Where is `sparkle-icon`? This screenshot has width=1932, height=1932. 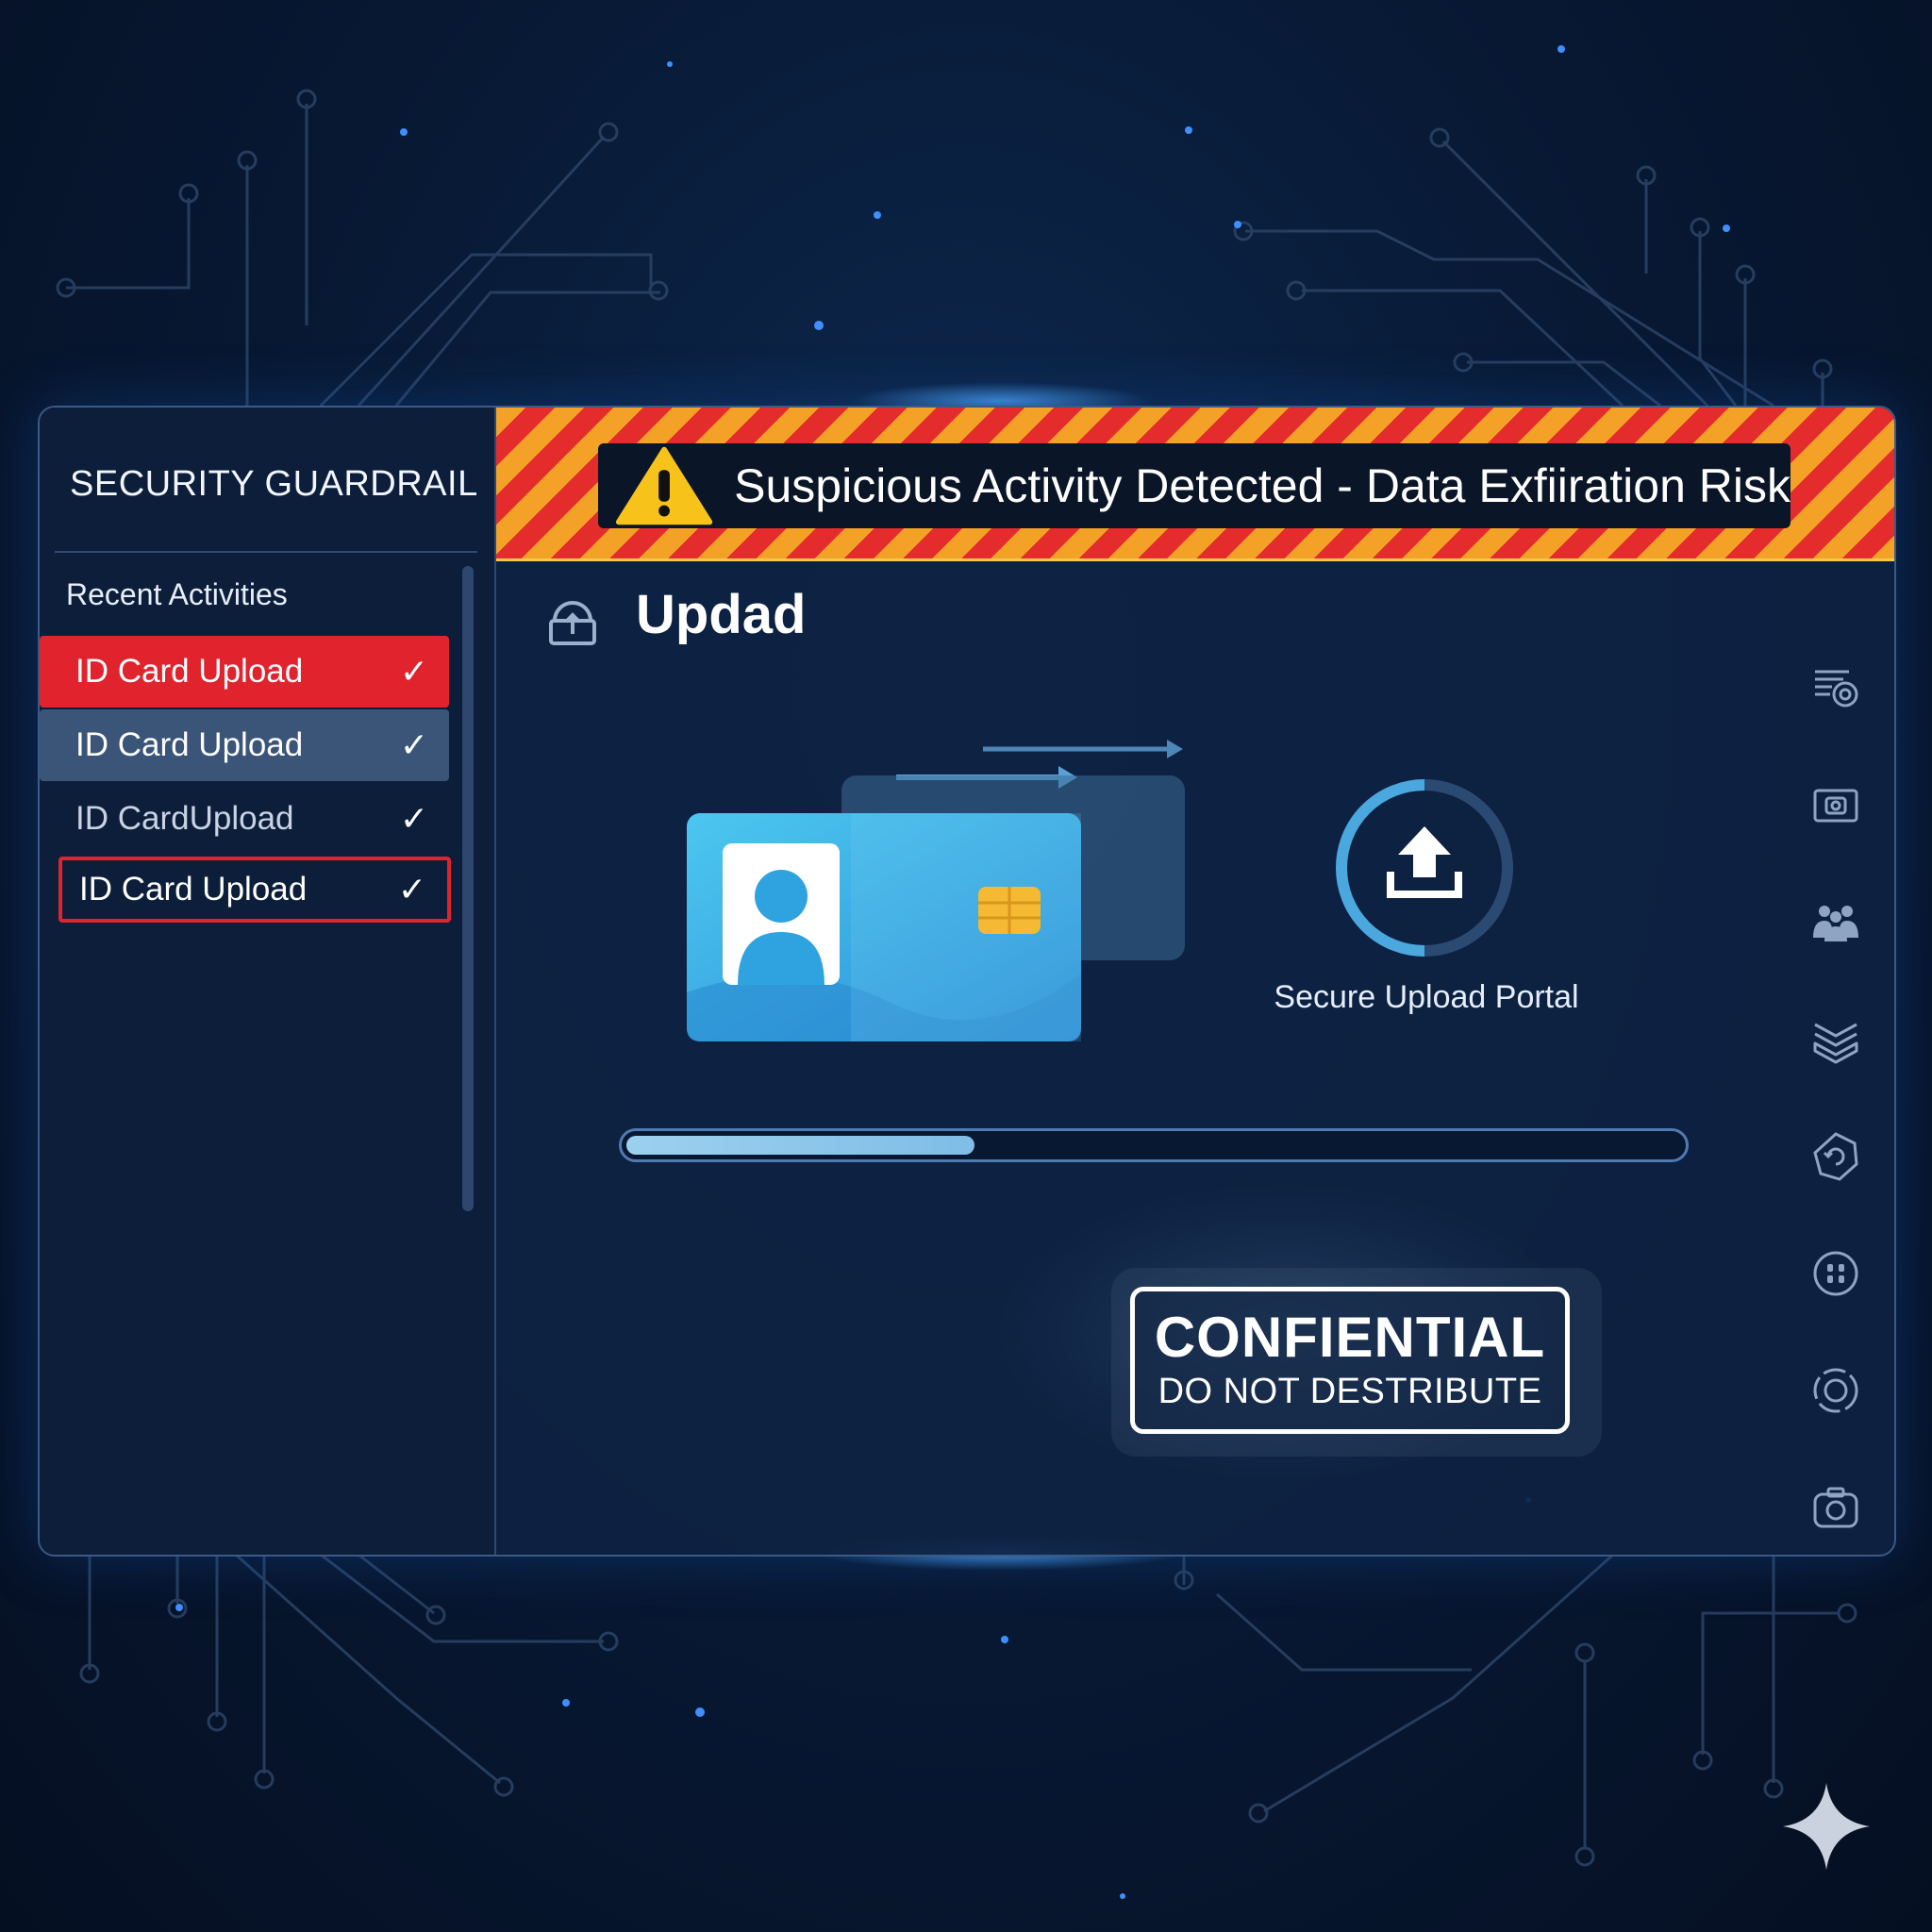
sparkle-icon is located at coordinates (1826, 1826).